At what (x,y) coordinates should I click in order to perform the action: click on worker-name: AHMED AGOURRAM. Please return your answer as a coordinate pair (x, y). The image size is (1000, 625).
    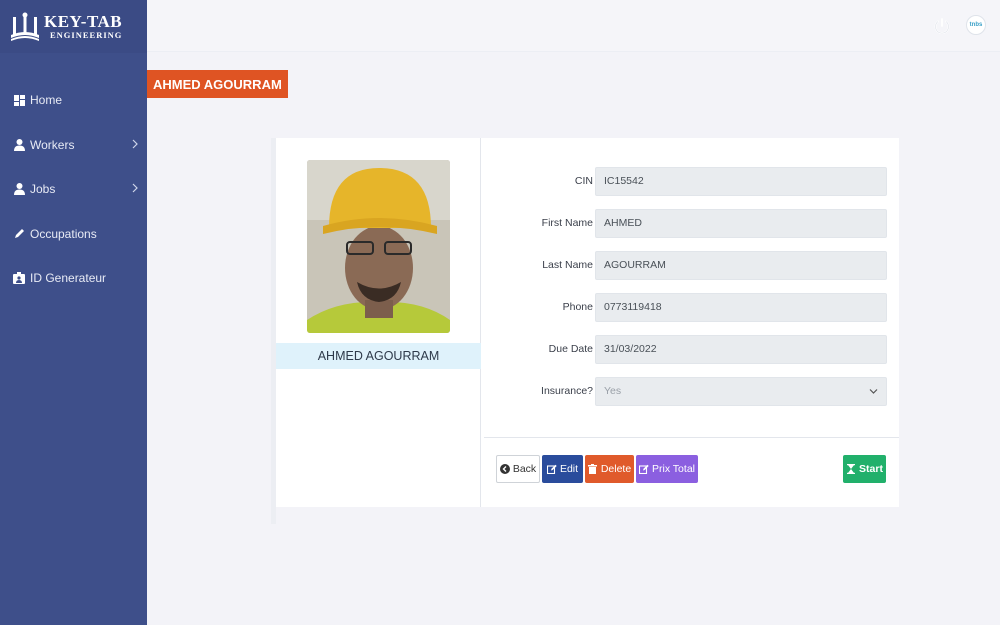
    Looking at the image, I should click on (378, 356).